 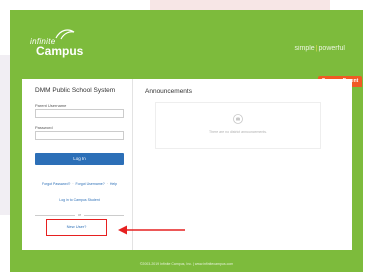 What do you see at coordinates (331, 48) in the screenshot?
I see `tagline-right: powerful` at bounding box center [331, 48].